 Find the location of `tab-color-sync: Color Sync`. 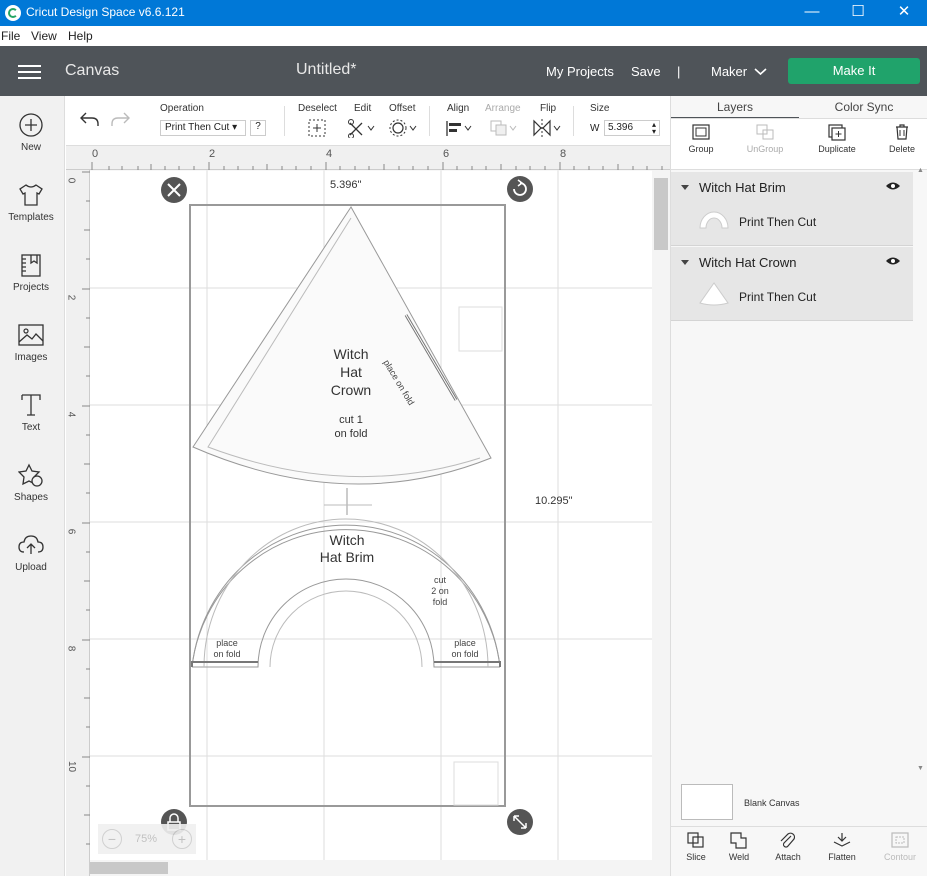

tab-color-sync: Color Sync is located at coordinates (863, 107).